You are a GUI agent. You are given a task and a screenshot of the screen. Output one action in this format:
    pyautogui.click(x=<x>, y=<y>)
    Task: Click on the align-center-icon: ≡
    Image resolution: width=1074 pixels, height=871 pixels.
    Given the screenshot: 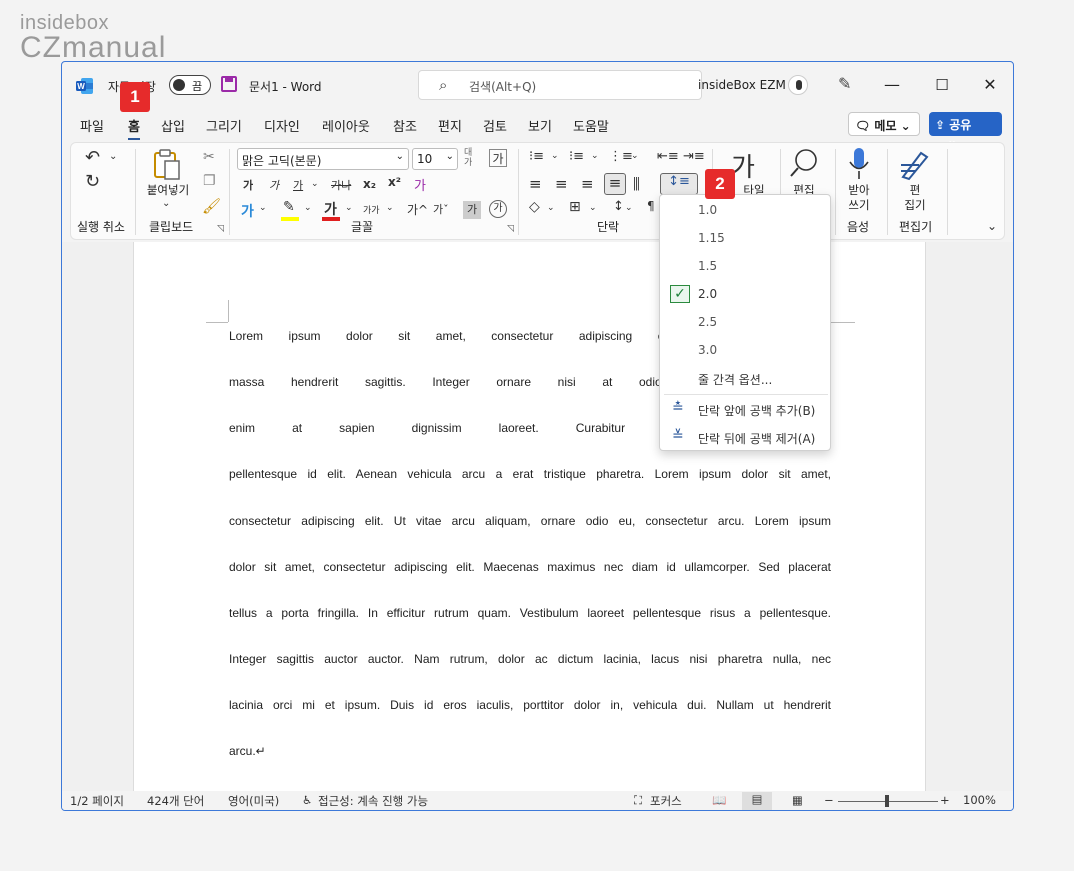 What is the action you would take?
    pyautogui.click(x=561, y=184)
    